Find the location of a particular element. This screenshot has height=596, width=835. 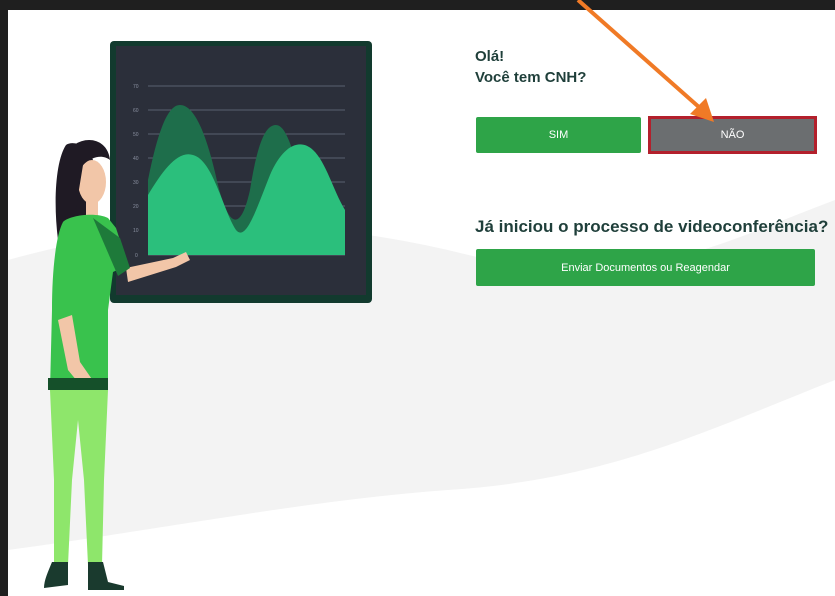

no-button: NÃO is located at coordinates (732, 135).